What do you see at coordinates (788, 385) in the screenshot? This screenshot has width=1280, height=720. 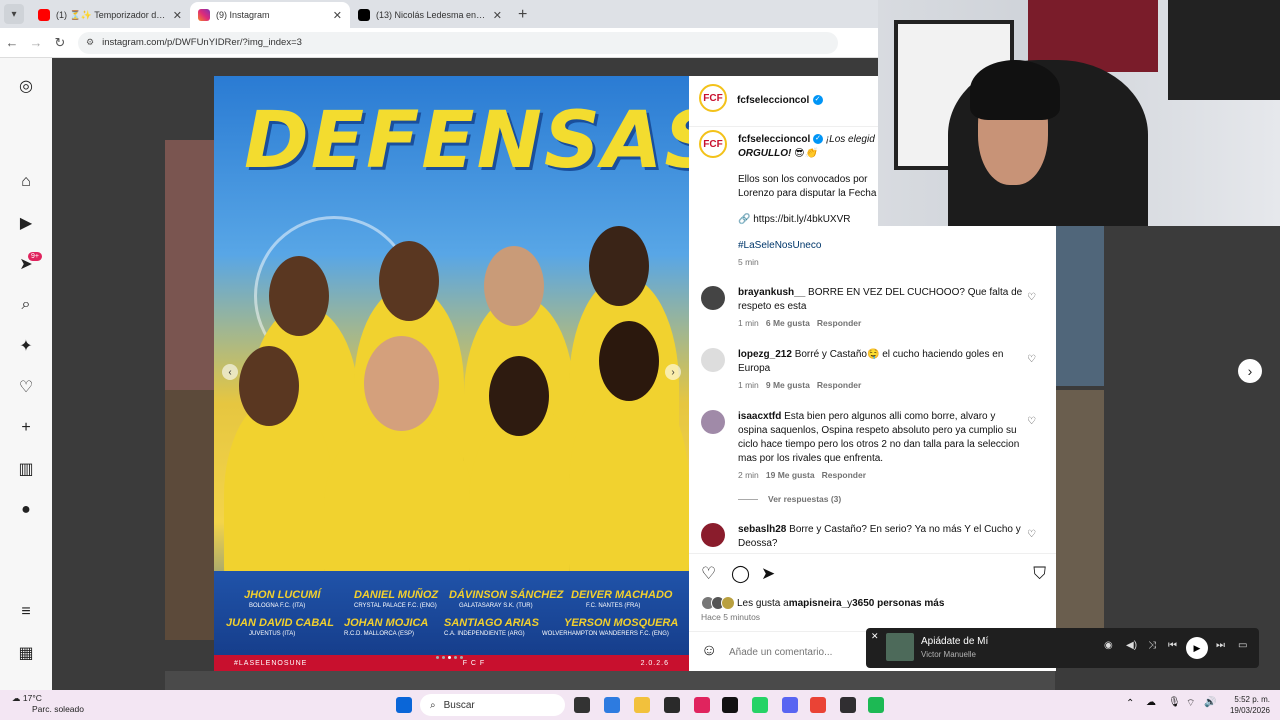 I see `comment-likes: 9 Me gusta` at bounding box center [788, 385].